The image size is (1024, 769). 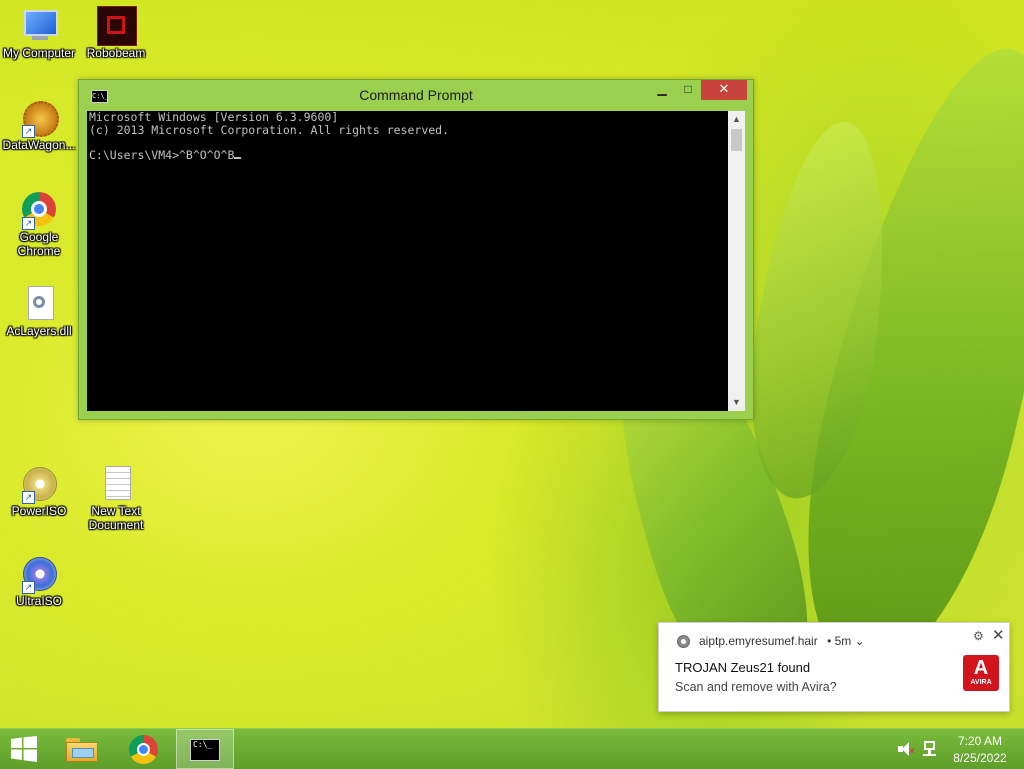 I want to click on chrome-icon, so click(x=143, y=749).